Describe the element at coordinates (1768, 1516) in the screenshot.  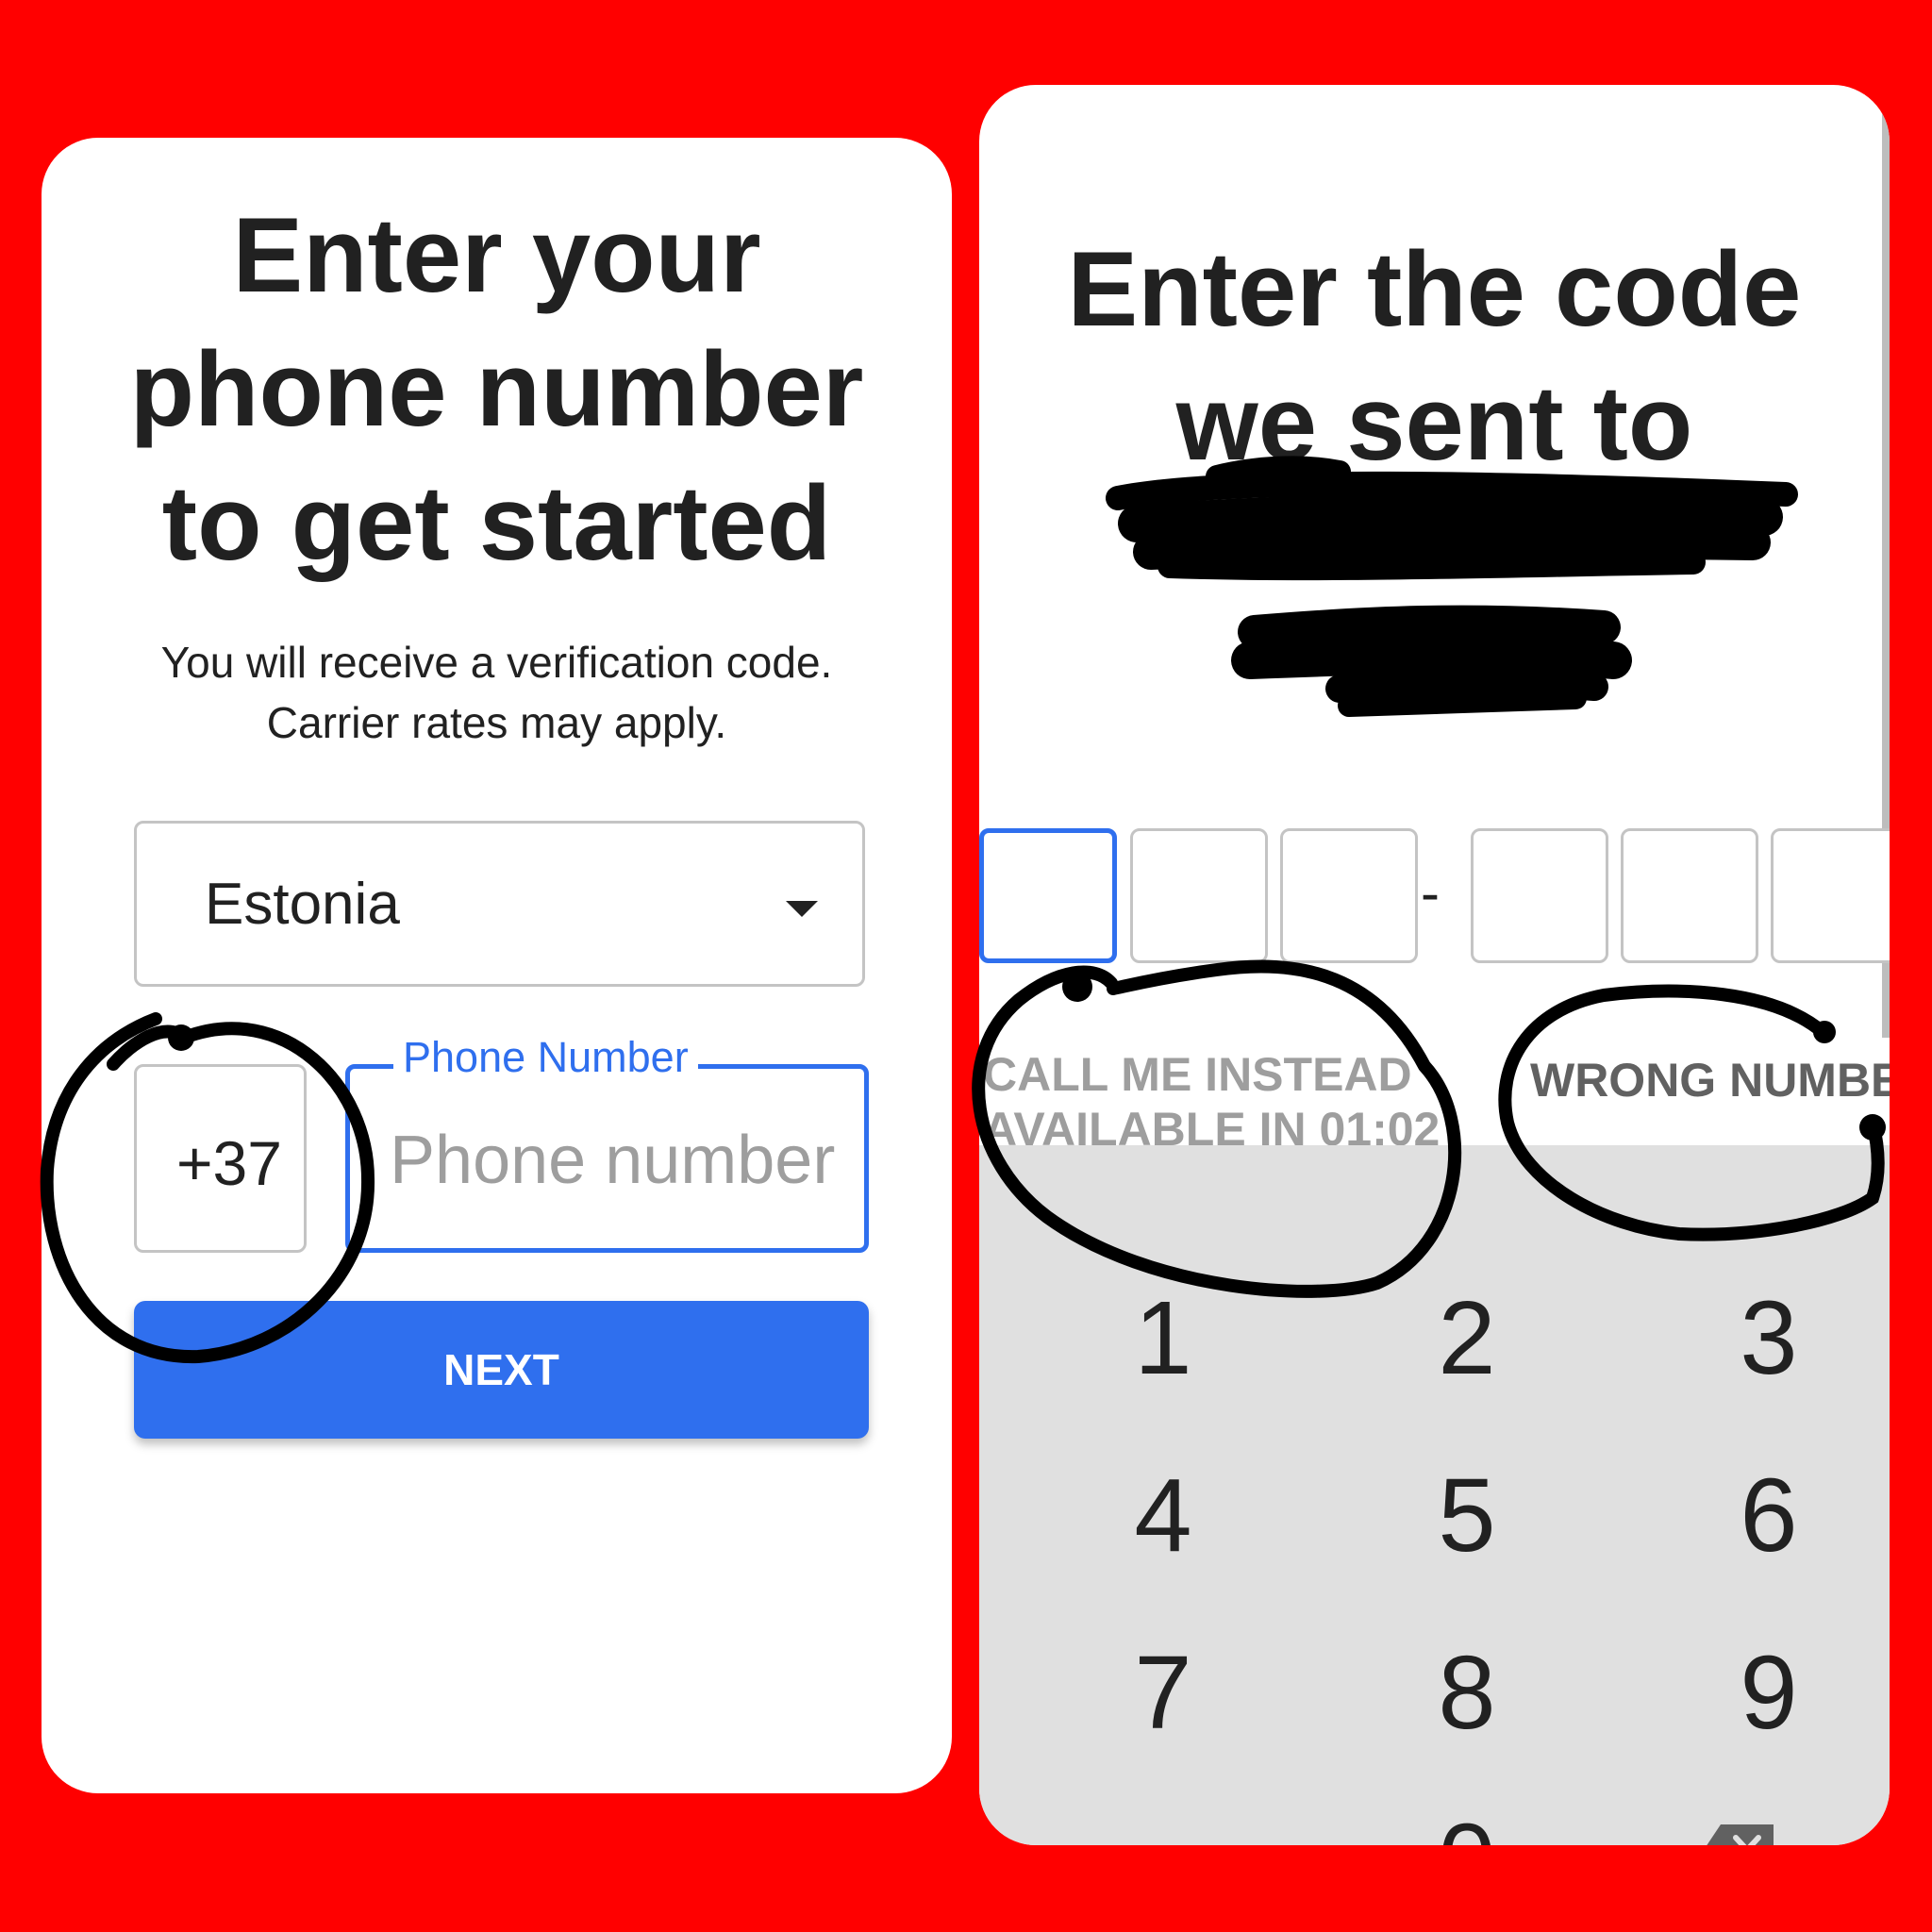
I see `key-6: 6` at that location.